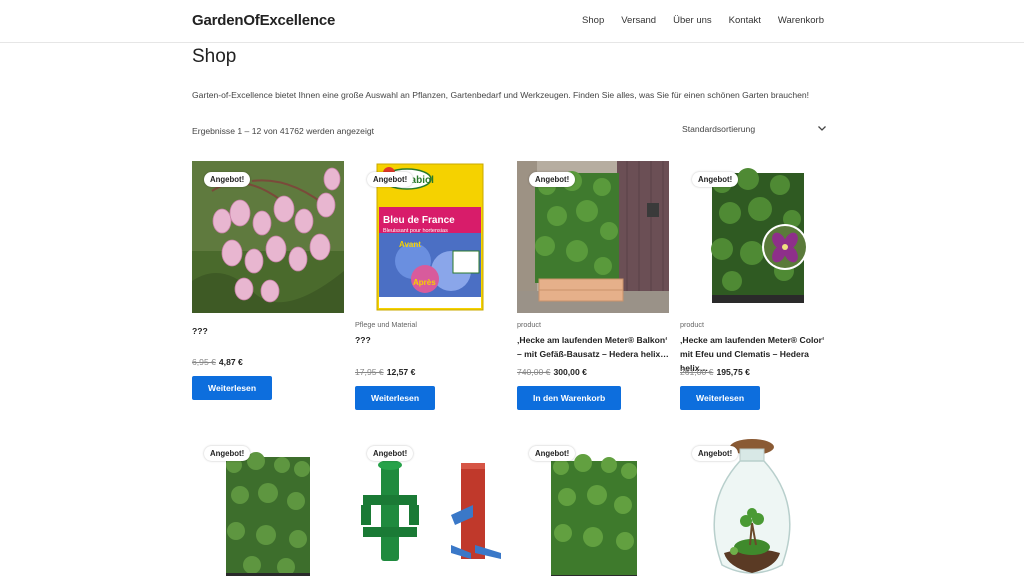 The image size is (1024, 576). I want to click on product-price: 740,00 €300,00 €, so click(552, 372).